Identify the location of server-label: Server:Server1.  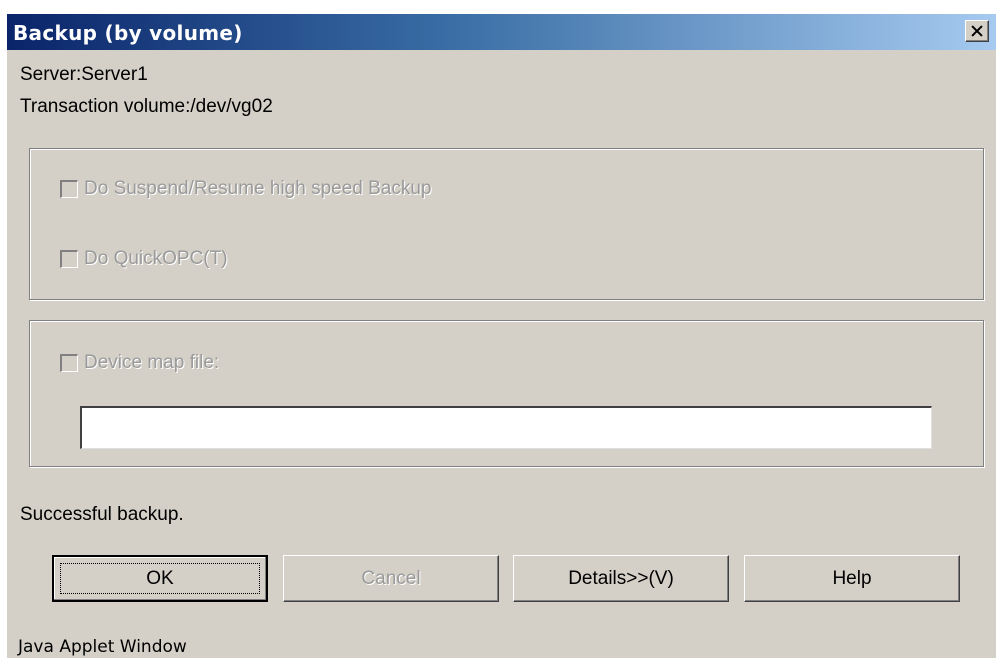
(84, 74).